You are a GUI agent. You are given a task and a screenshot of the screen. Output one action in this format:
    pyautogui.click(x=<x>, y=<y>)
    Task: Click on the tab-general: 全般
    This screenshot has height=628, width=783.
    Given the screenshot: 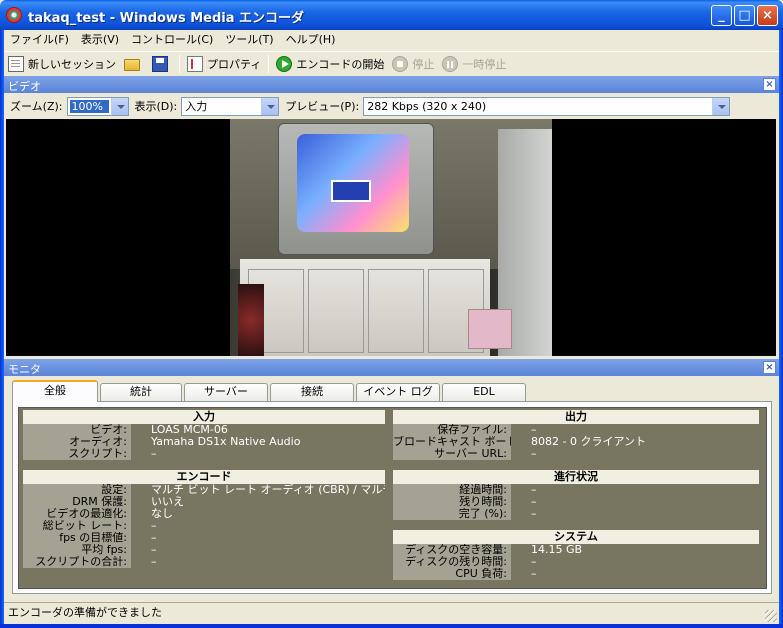 What is the action you would take?
    pyautogui.click(x=55, y=391)
    